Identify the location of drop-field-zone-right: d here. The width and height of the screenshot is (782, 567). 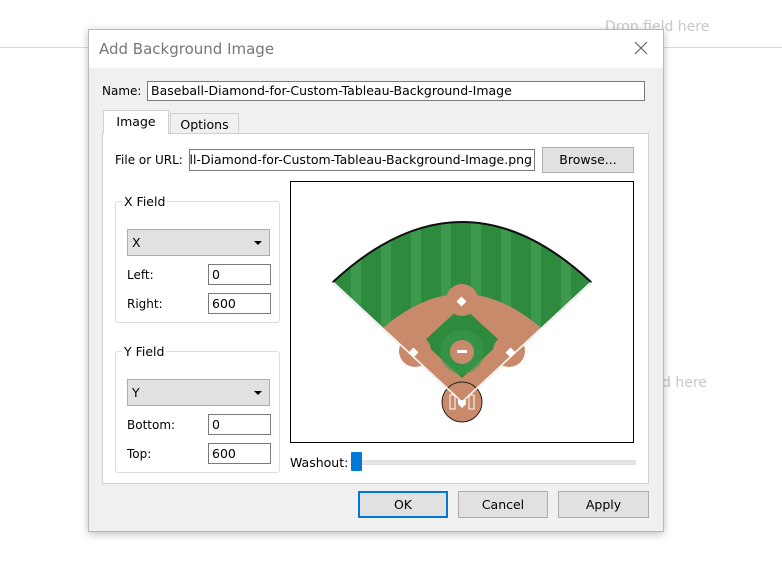
(684, 383).